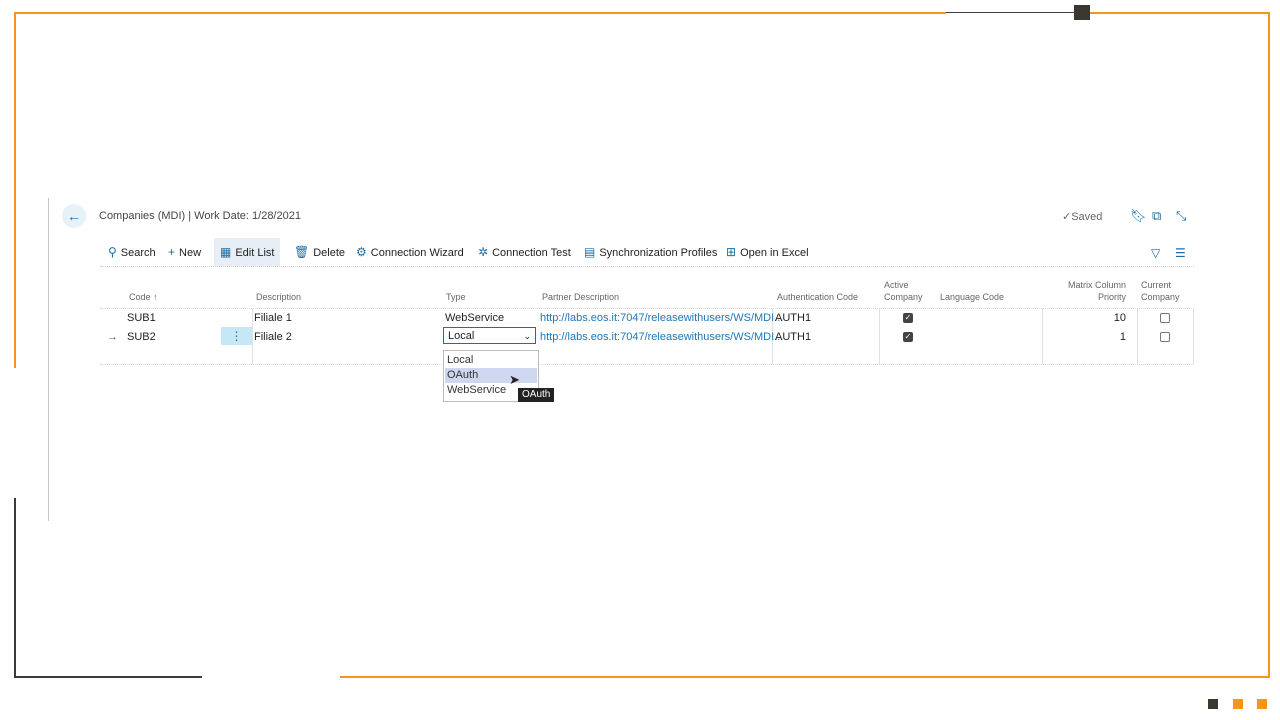  Describe the element at coordinates (1067, 217) in the screenshot. I see `check-icon: ✓` at that location.